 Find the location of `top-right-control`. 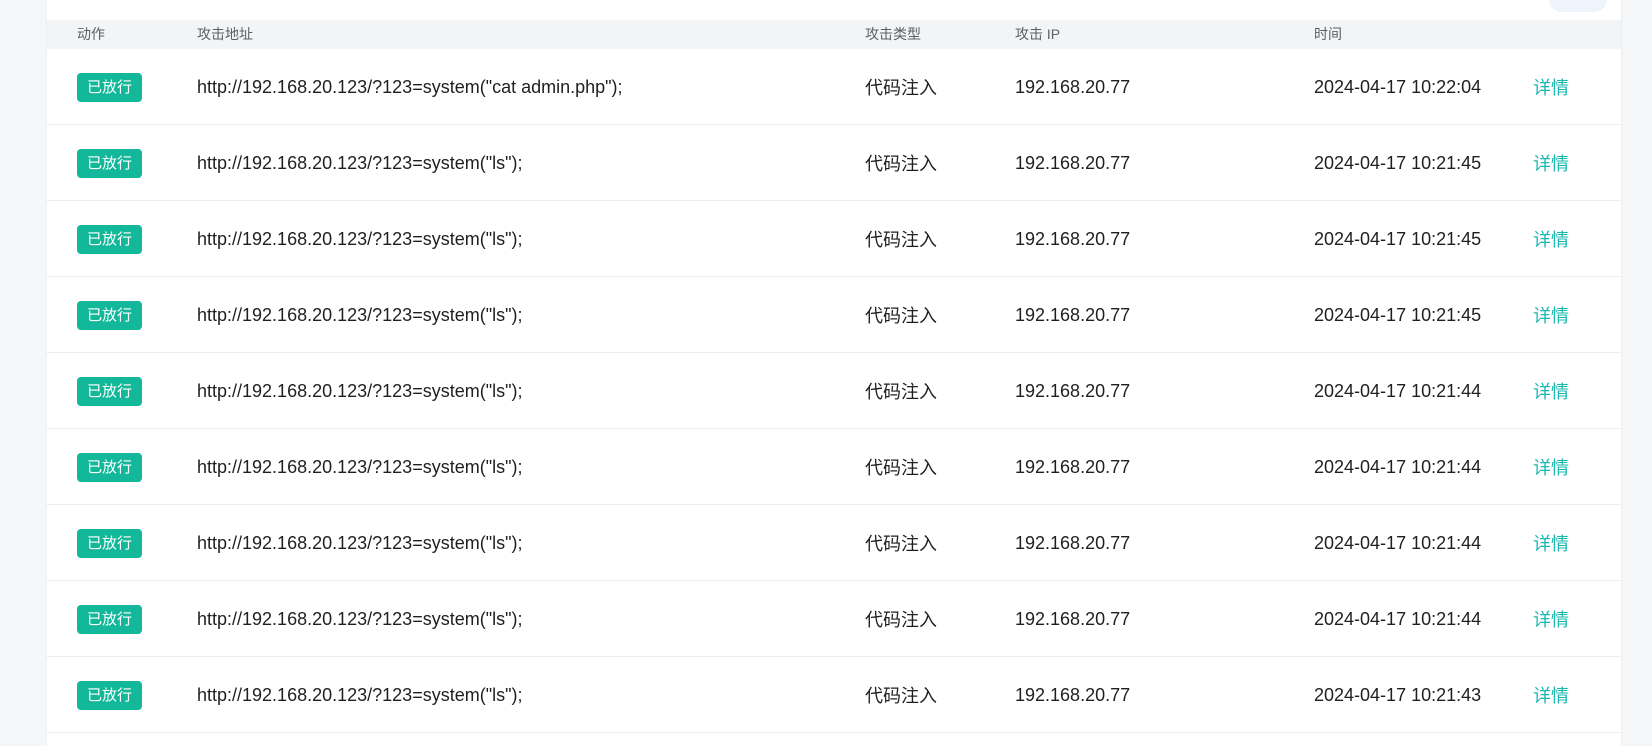

top-right-control is located at coordinates (1578, 6).